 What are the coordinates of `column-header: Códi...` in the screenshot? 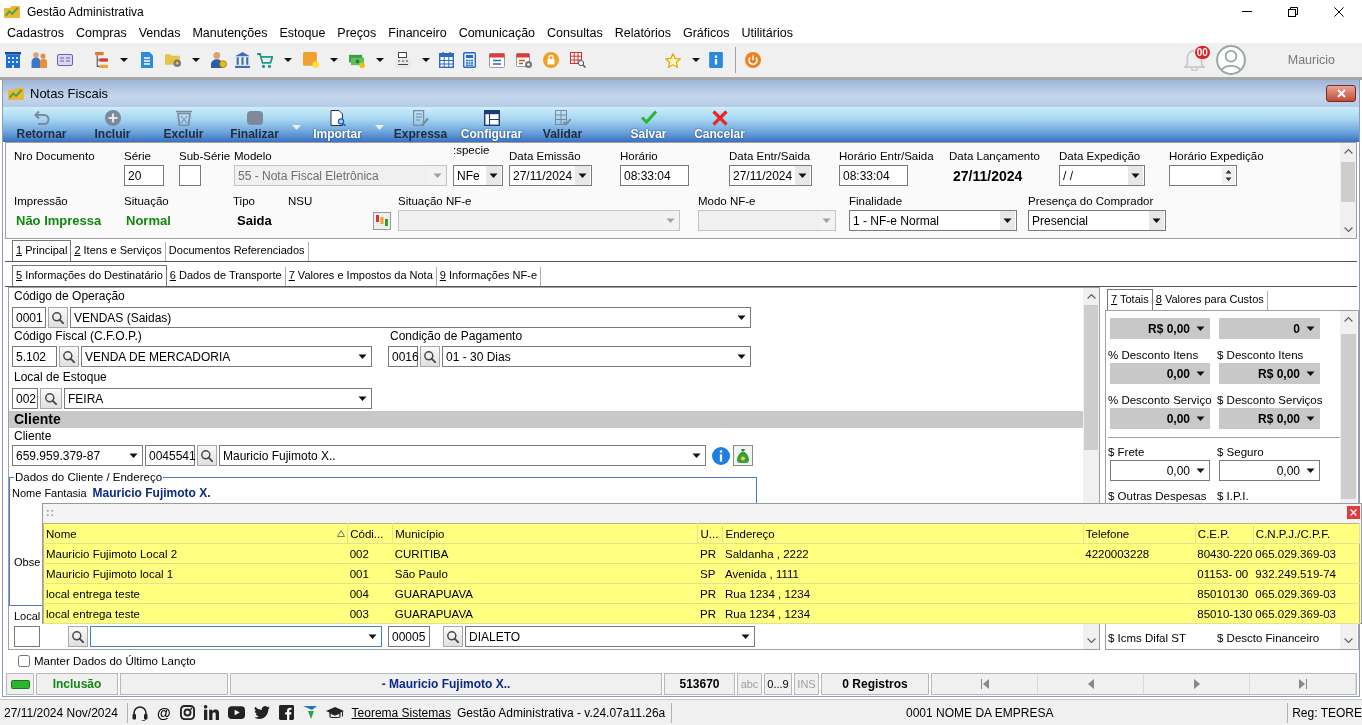 It's located at (370, 533).